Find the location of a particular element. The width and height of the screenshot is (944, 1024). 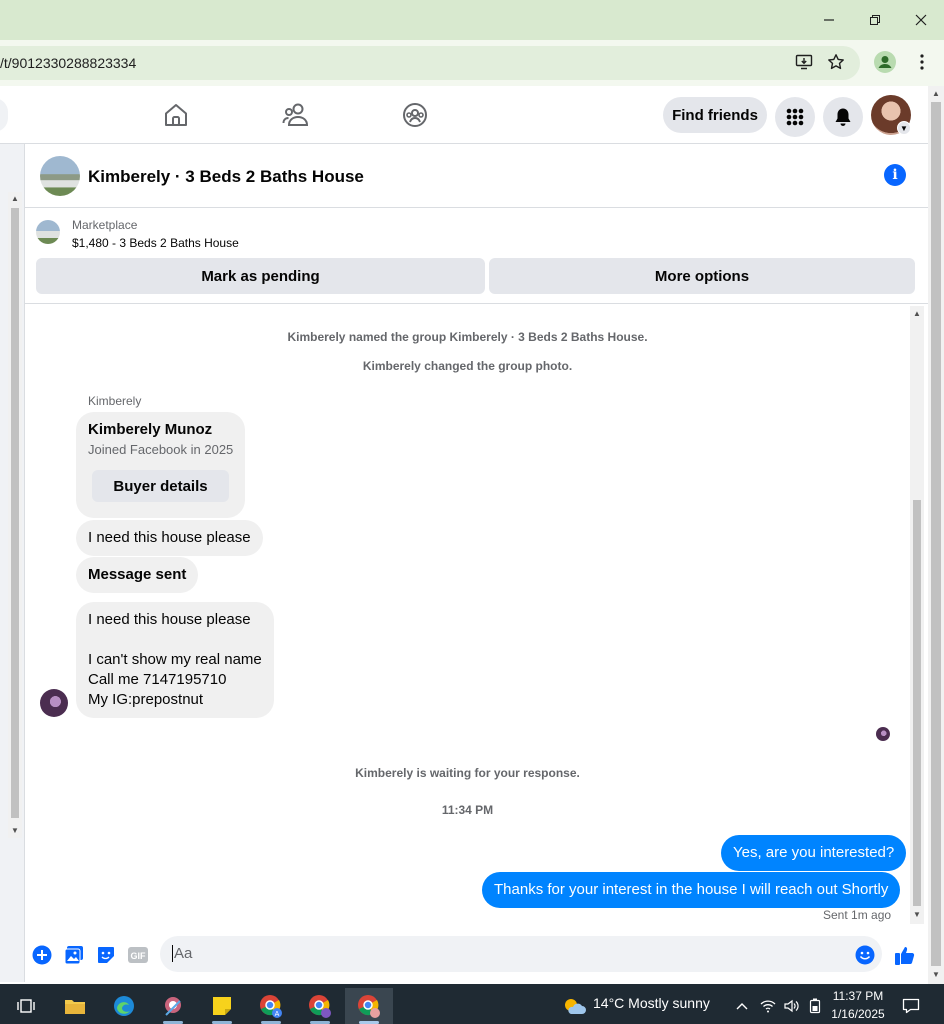

message-timestamp: 11:34 PM is located at coordinates (467, 810).